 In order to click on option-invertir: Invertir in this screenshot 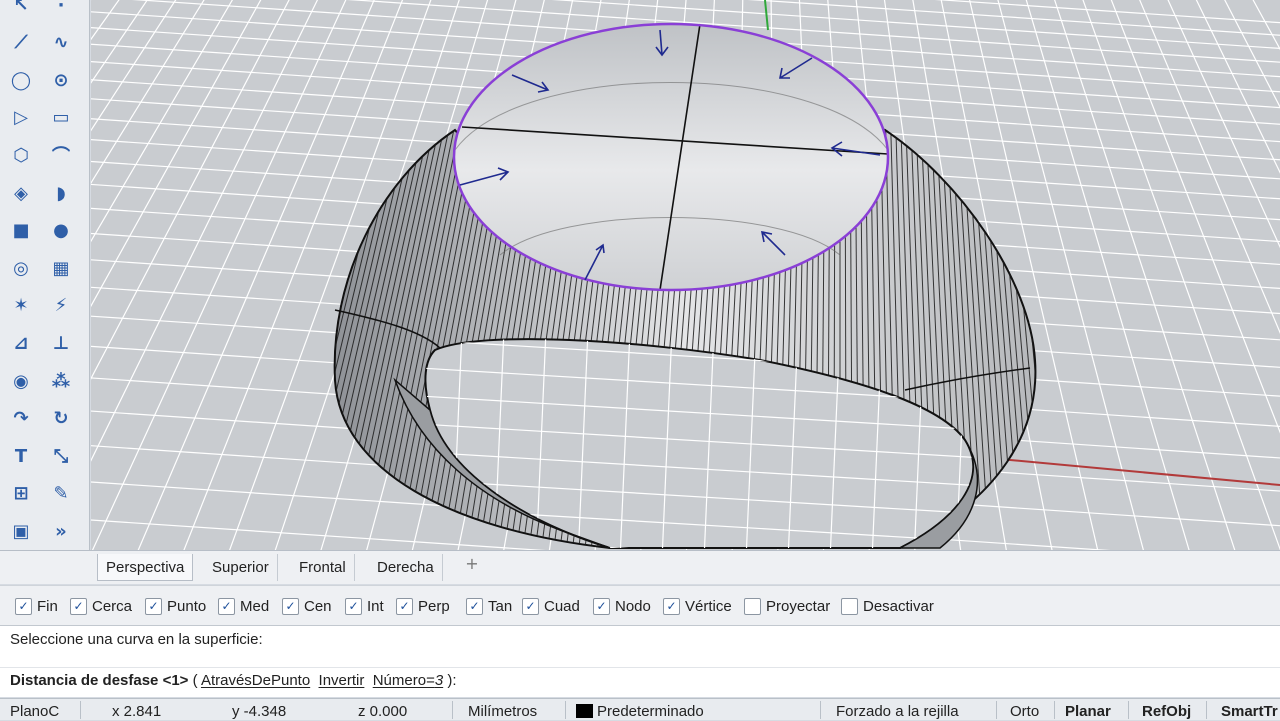, I will do `click(342, 680)`.